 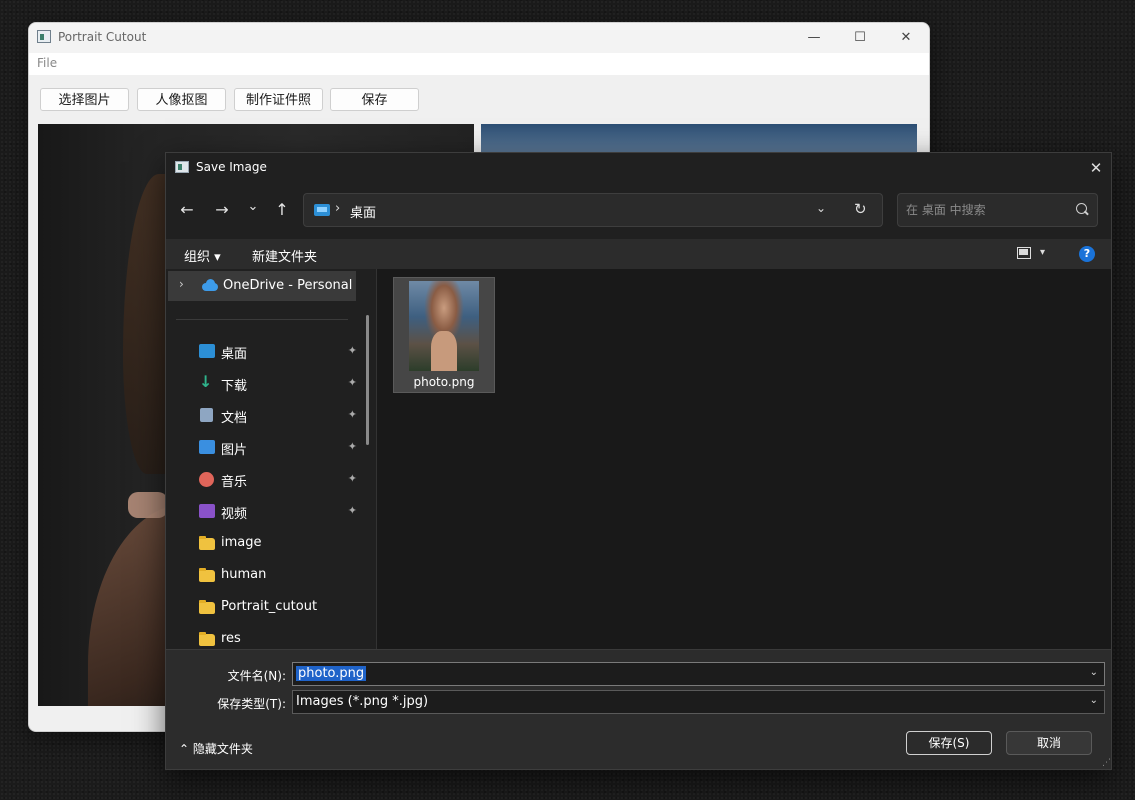 I want to click on desktop-icon, so click(x=207, y=351).